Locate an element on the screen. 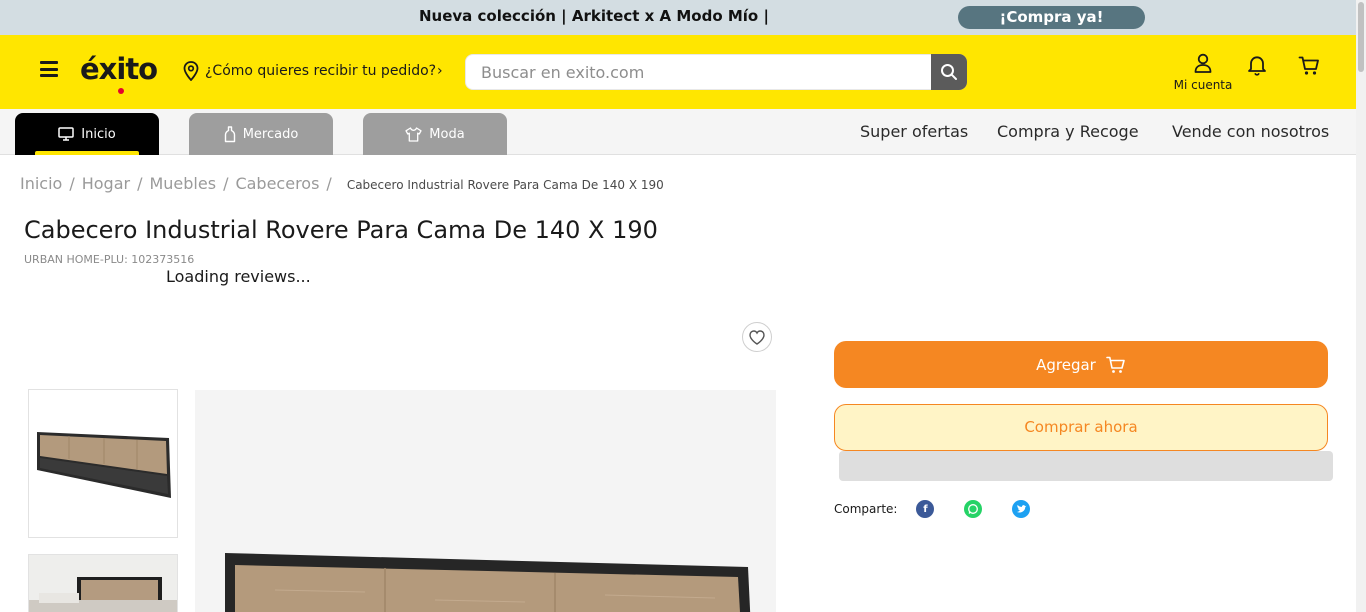 The image size is (1366, 612). tab-label: Inicio is located at coordinates (98, 134).